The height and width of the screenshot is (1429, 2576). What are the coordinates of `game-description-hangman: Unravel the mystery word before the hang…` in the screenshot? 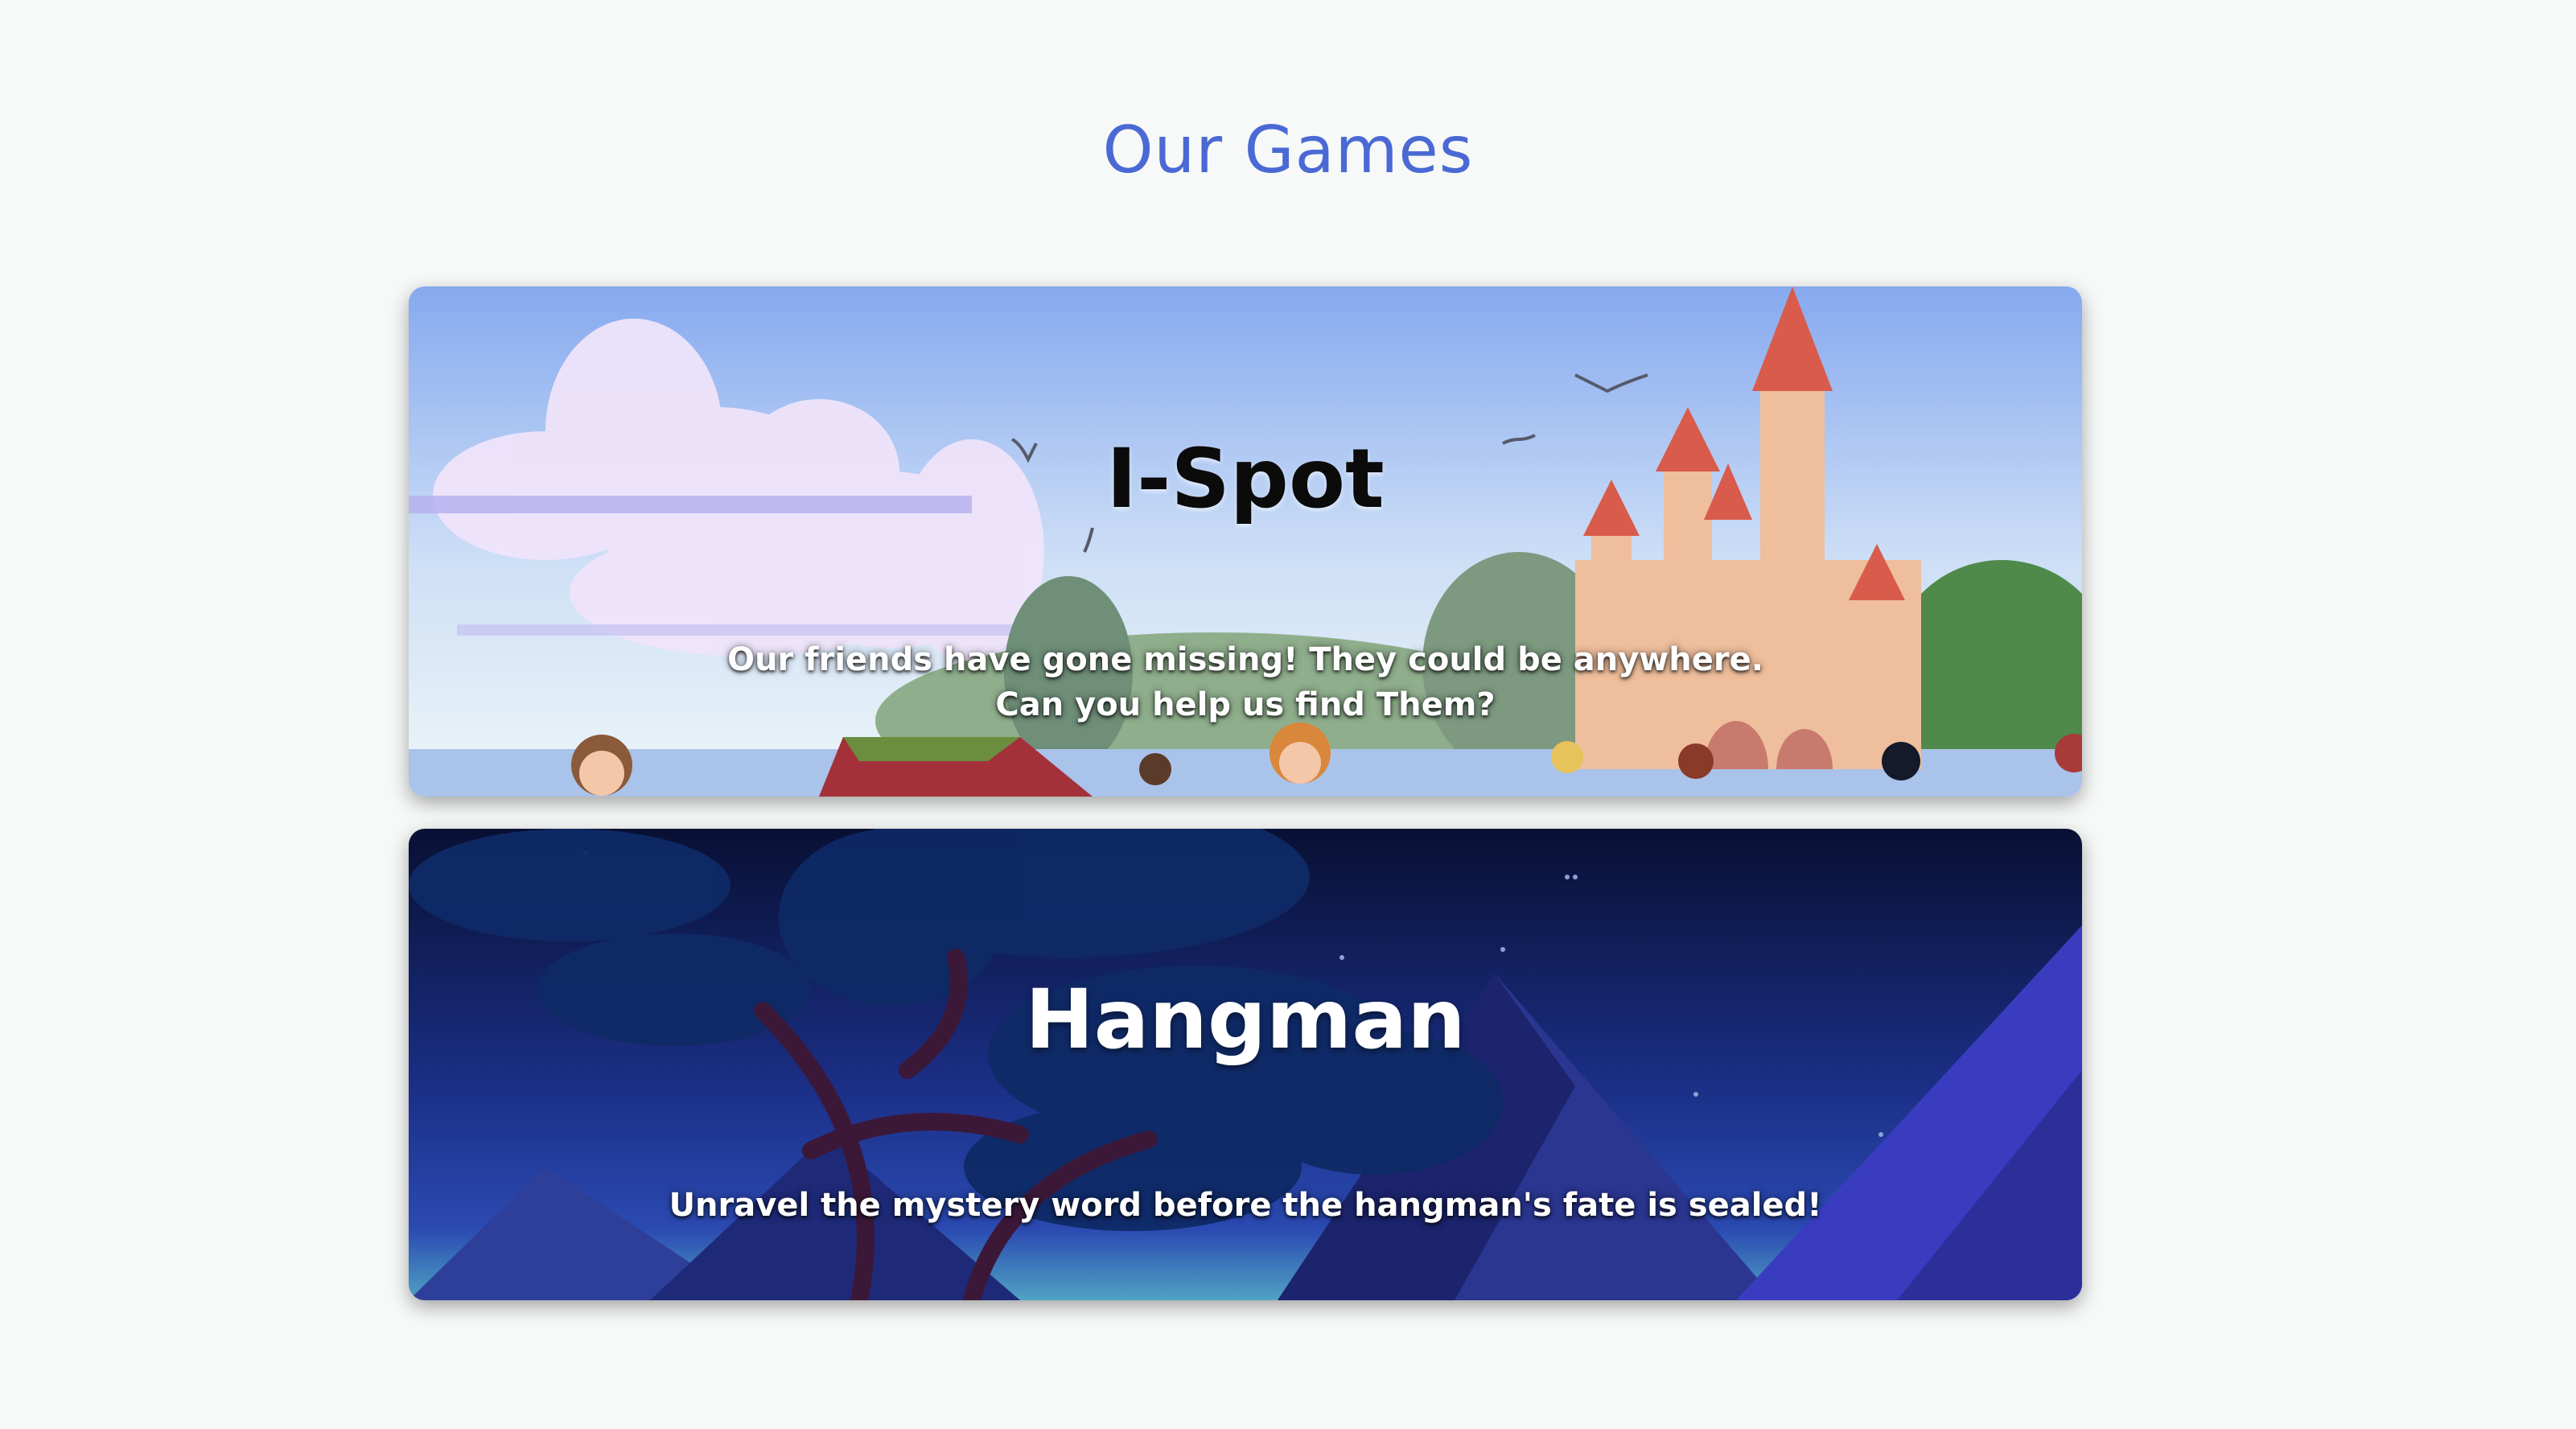 It's located at (1245, 1205).